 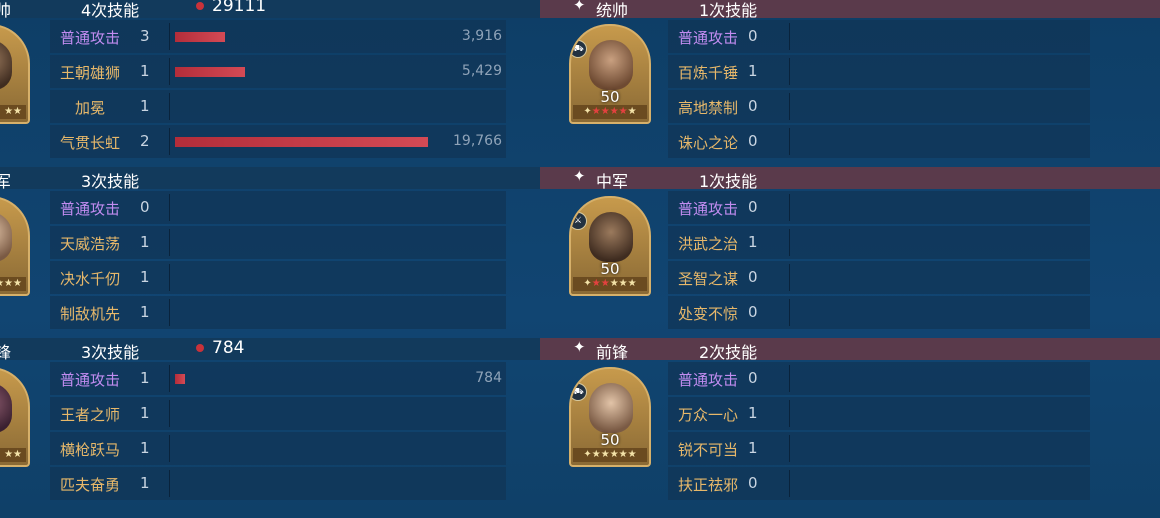 I want to click on star-rating: ★★★, so click(x=13, y=284).